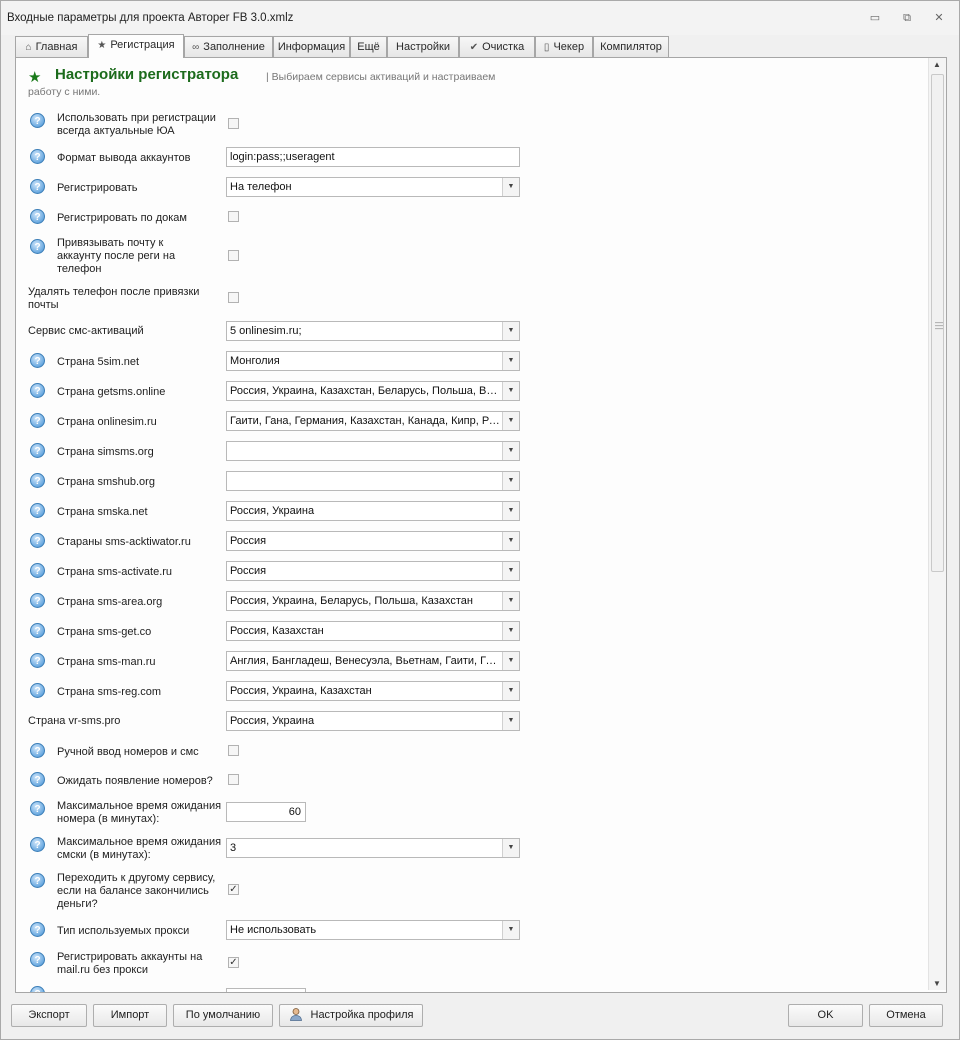  I want to click on switch-service-checkbox: ✓, so click(233, 889).